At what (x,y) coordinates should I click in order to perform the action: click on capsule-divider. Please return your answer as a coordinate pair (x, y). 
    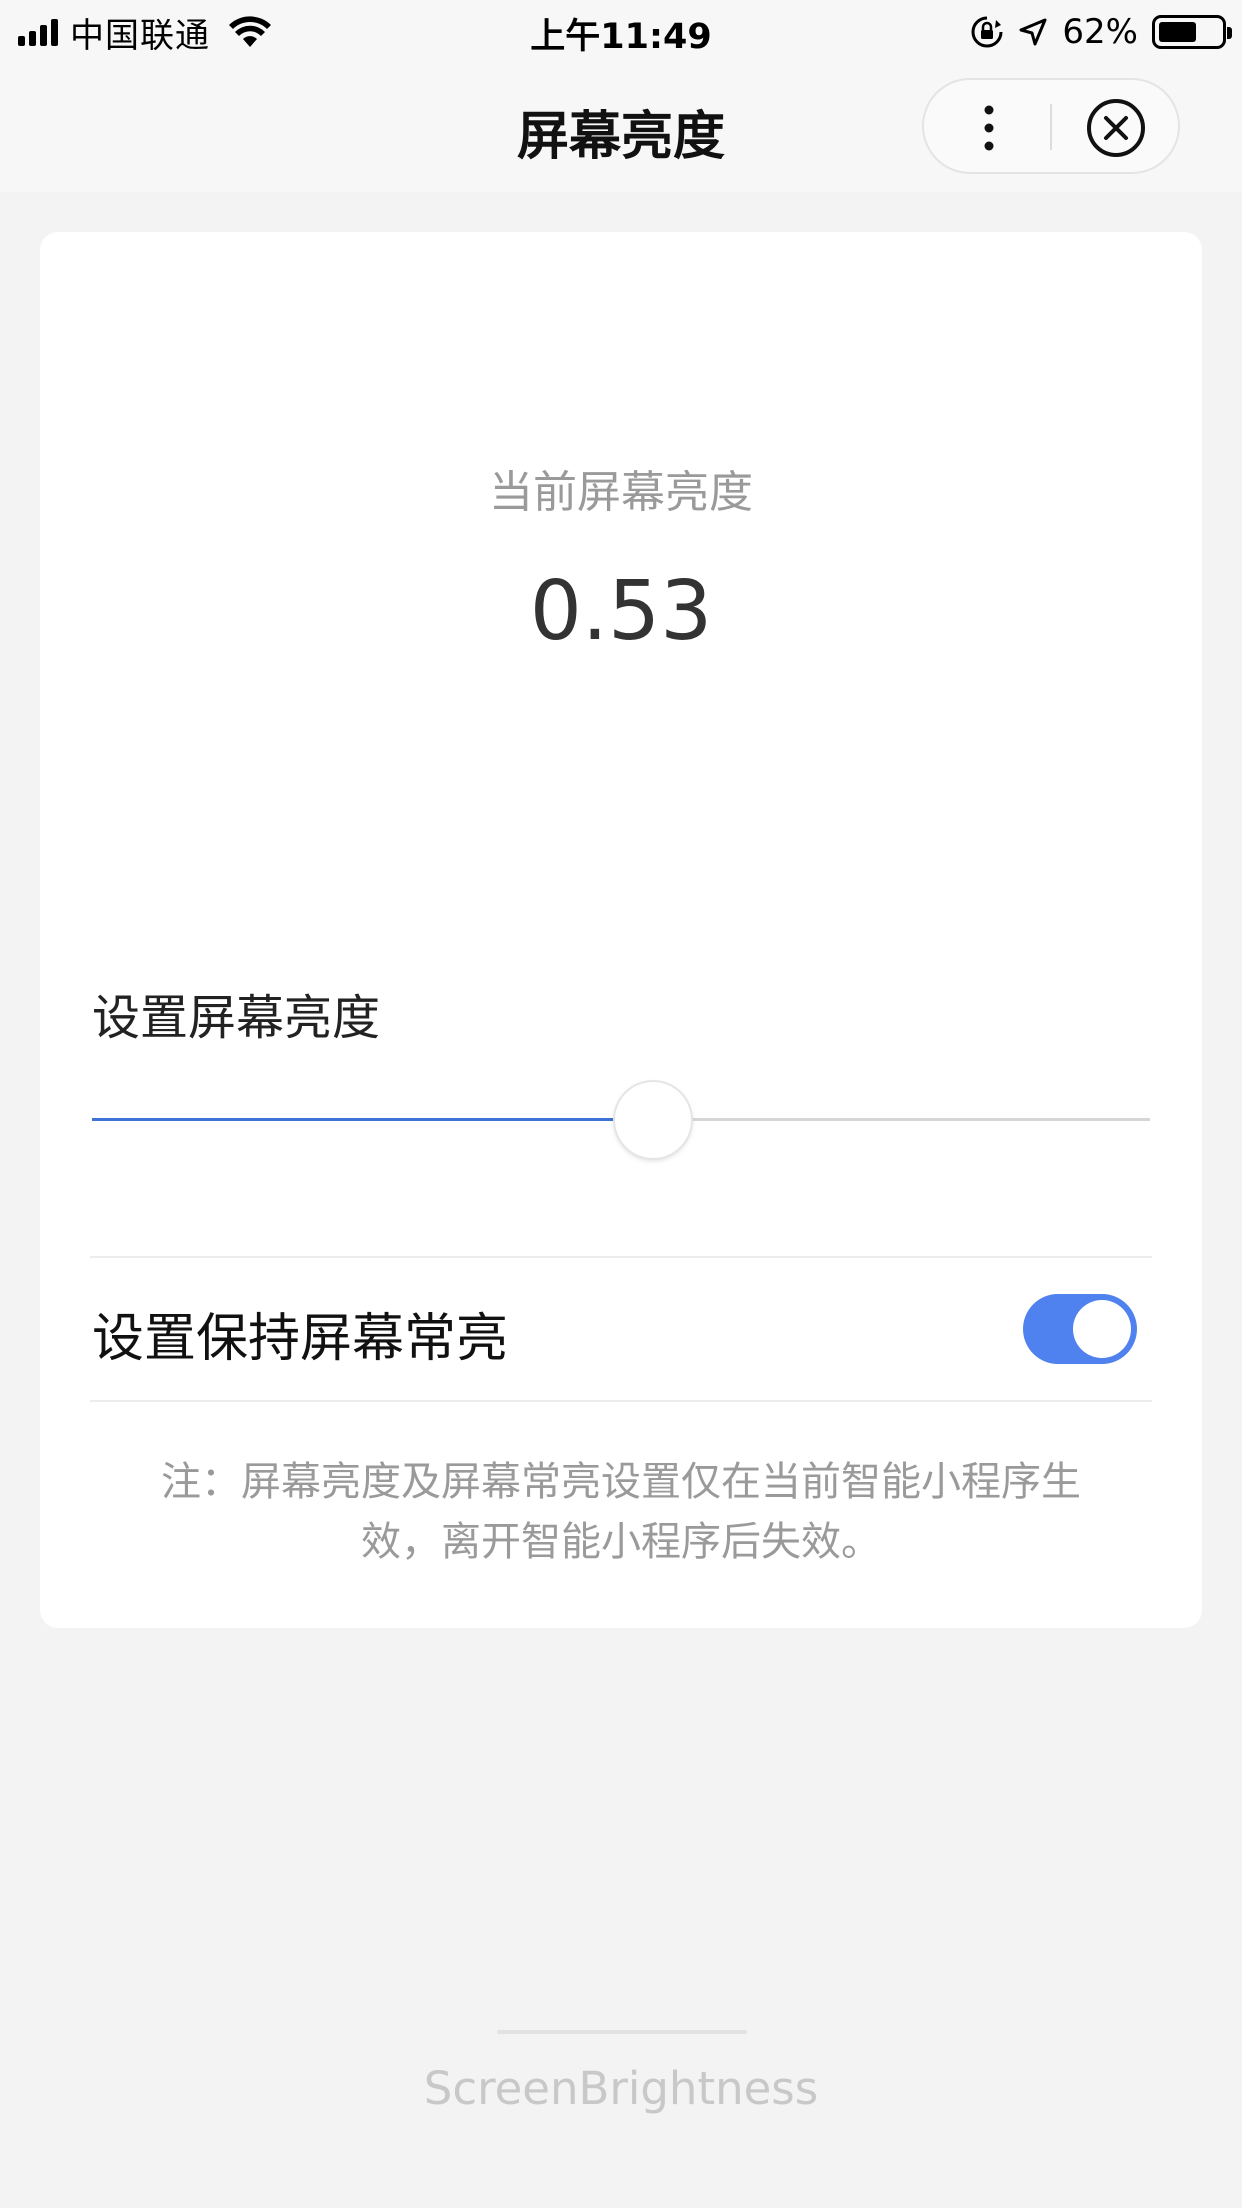
    Looking at the image, I should click on (1051, 127).